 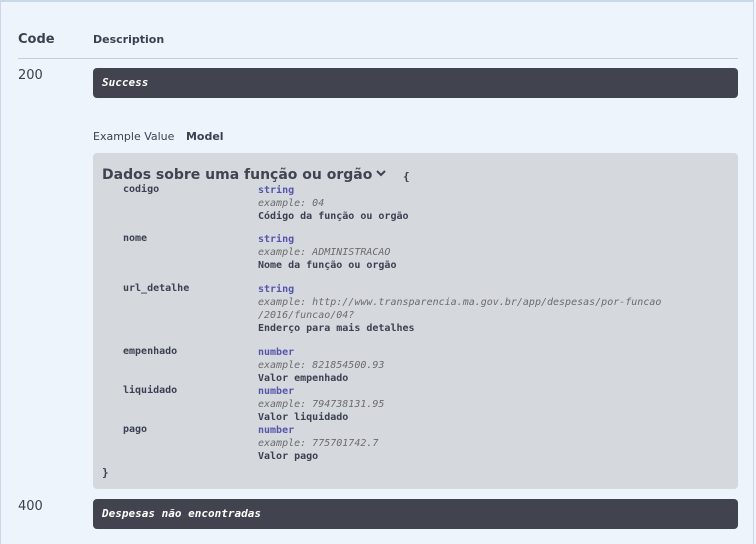 I want to click on property-description: Valor empenhado, so click(x=303, y=378).